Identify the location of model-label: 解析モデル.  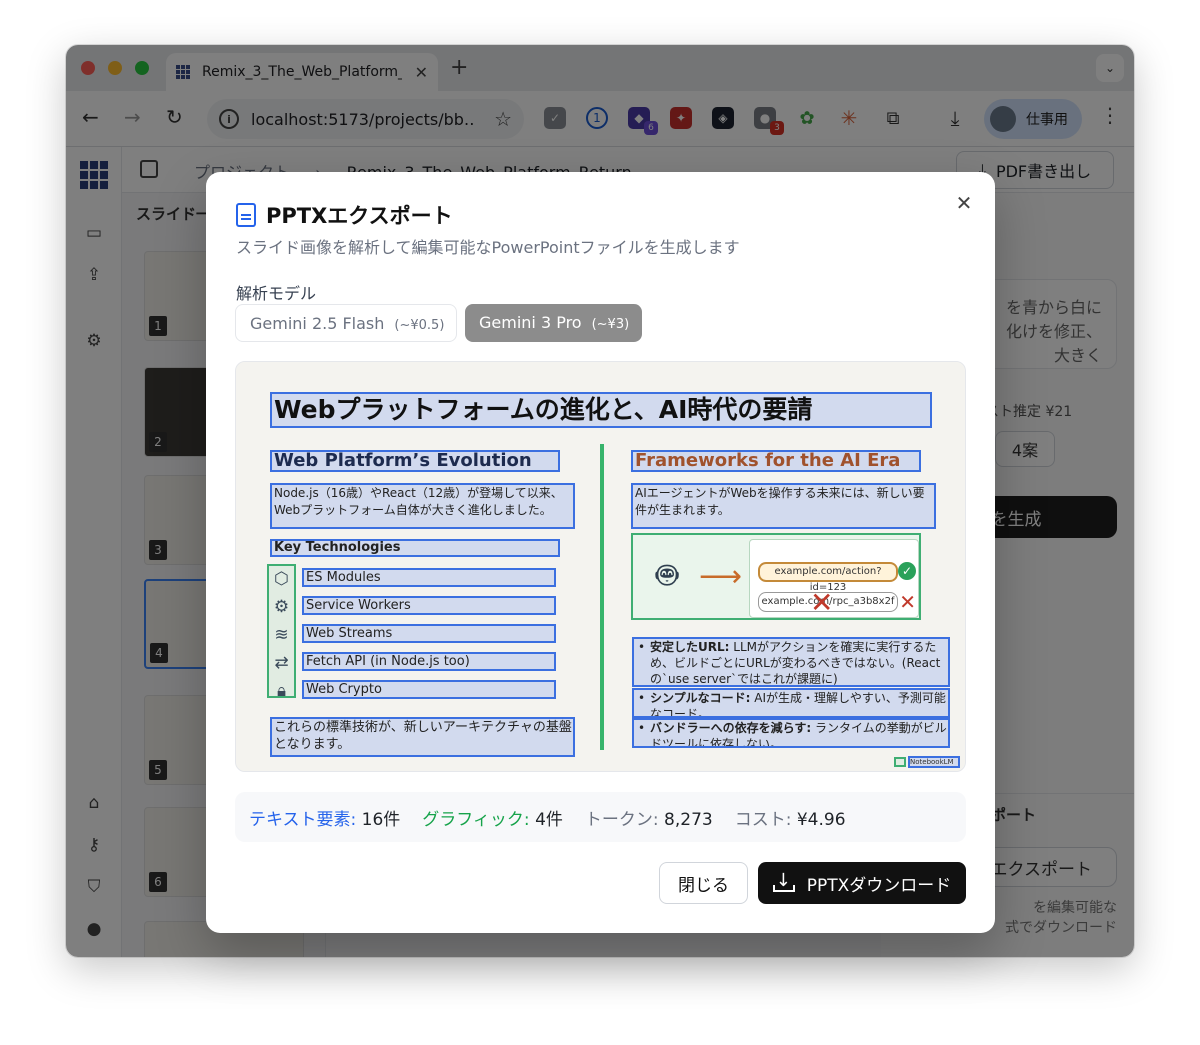
(276, 293).